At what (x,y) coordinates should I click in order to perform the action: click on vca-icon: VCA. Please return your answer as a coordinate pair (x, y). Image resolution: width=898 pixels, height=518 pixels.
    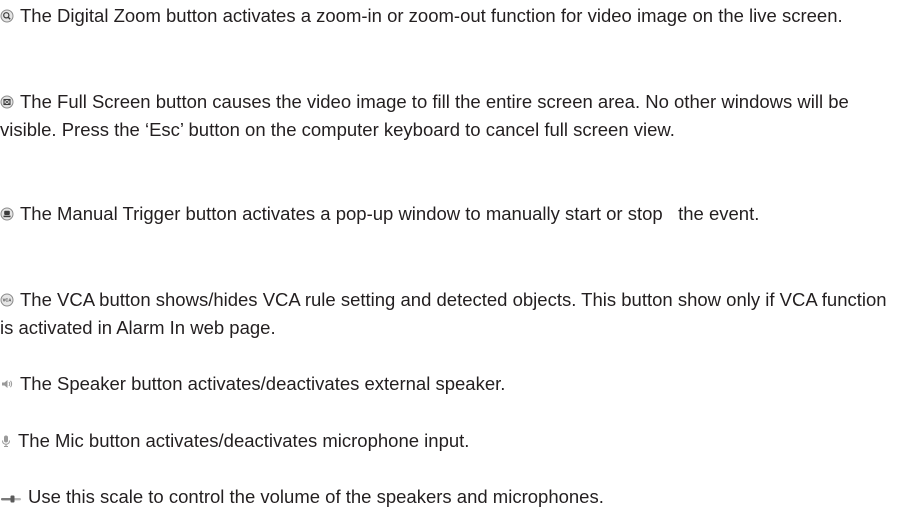
    Looking at the image, I should click on (7, 300).